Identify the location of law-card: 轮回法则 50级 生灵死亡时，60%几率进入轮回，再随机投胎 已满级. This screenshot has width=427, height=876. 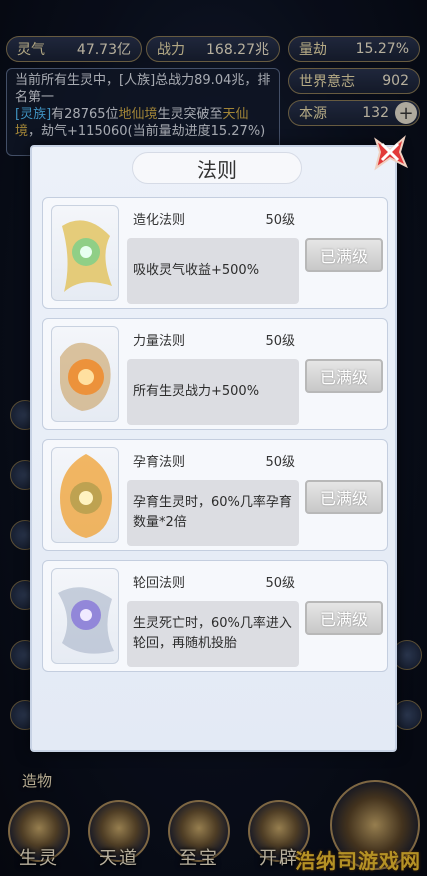
(215, 616).